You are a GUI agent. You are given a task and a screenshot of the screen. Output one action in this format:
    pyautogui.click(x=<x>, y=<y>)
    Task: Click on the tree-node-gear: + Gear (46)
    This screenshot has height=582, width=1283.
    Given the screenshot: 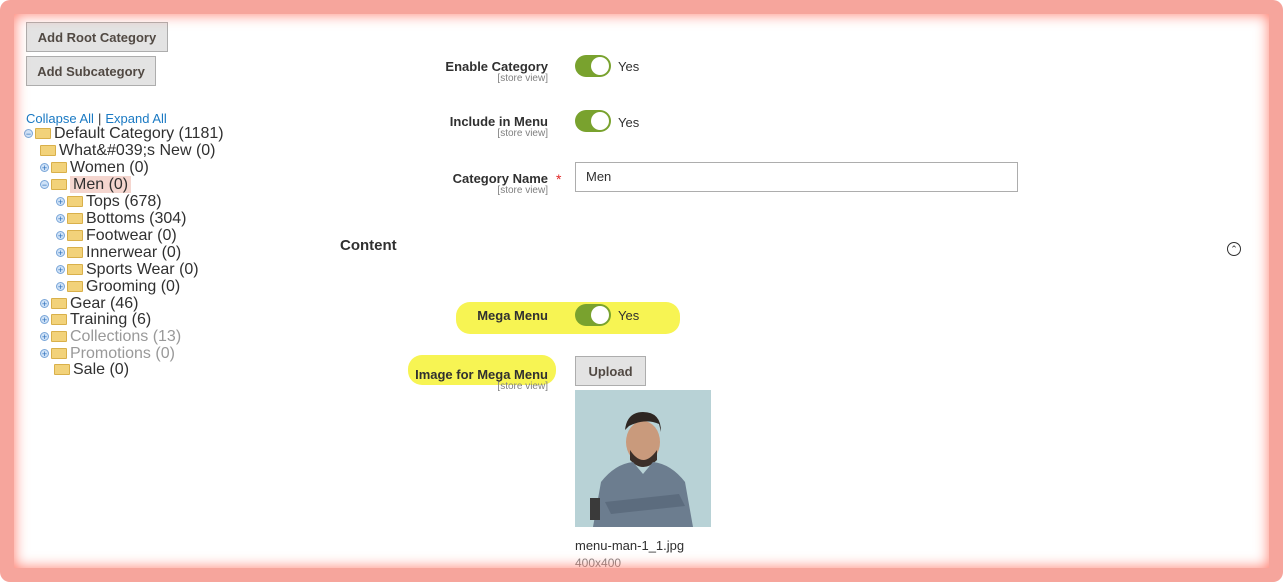 What is the action you would take?
    pyautogui.click(x=89, y=304)
    